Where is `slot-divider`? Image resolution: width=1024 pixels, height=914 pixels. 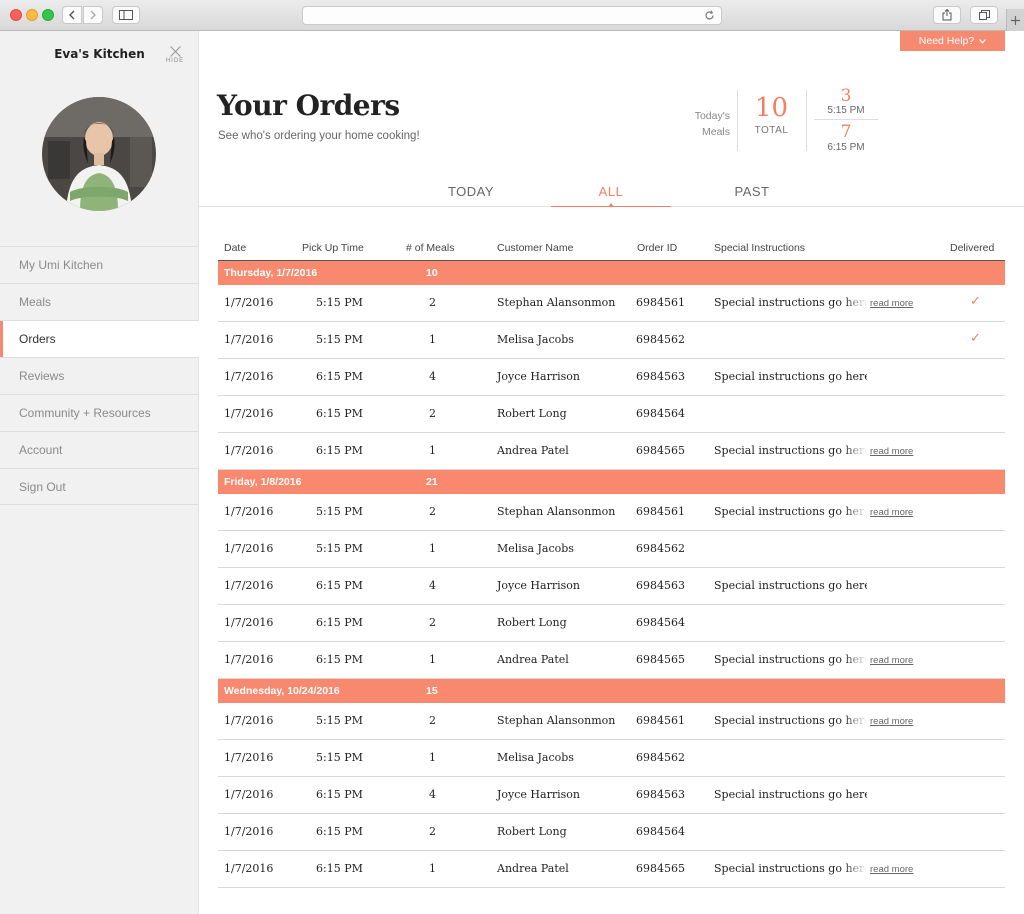 slot-divider is located at coordinates (846, 119).